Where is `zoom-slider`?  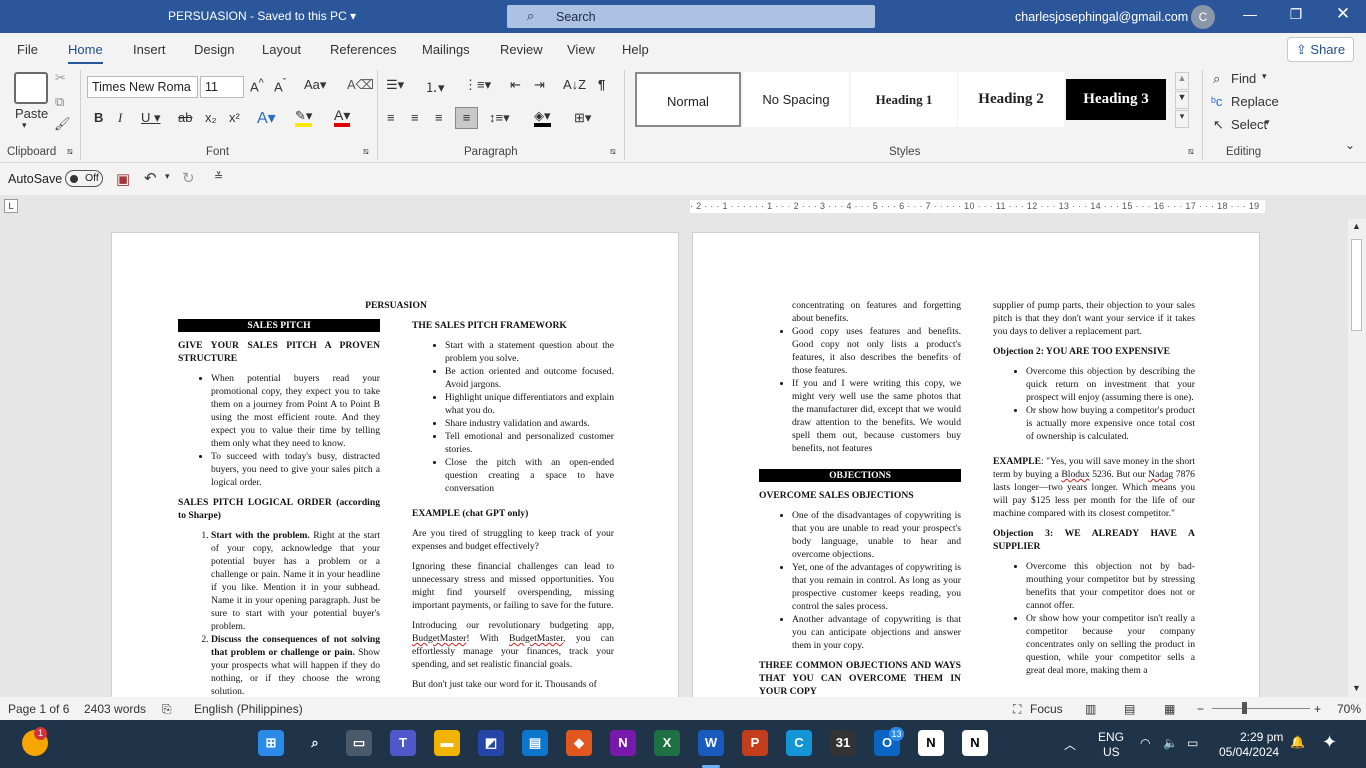
zoom-slider is located at coordinates (1261, 708).